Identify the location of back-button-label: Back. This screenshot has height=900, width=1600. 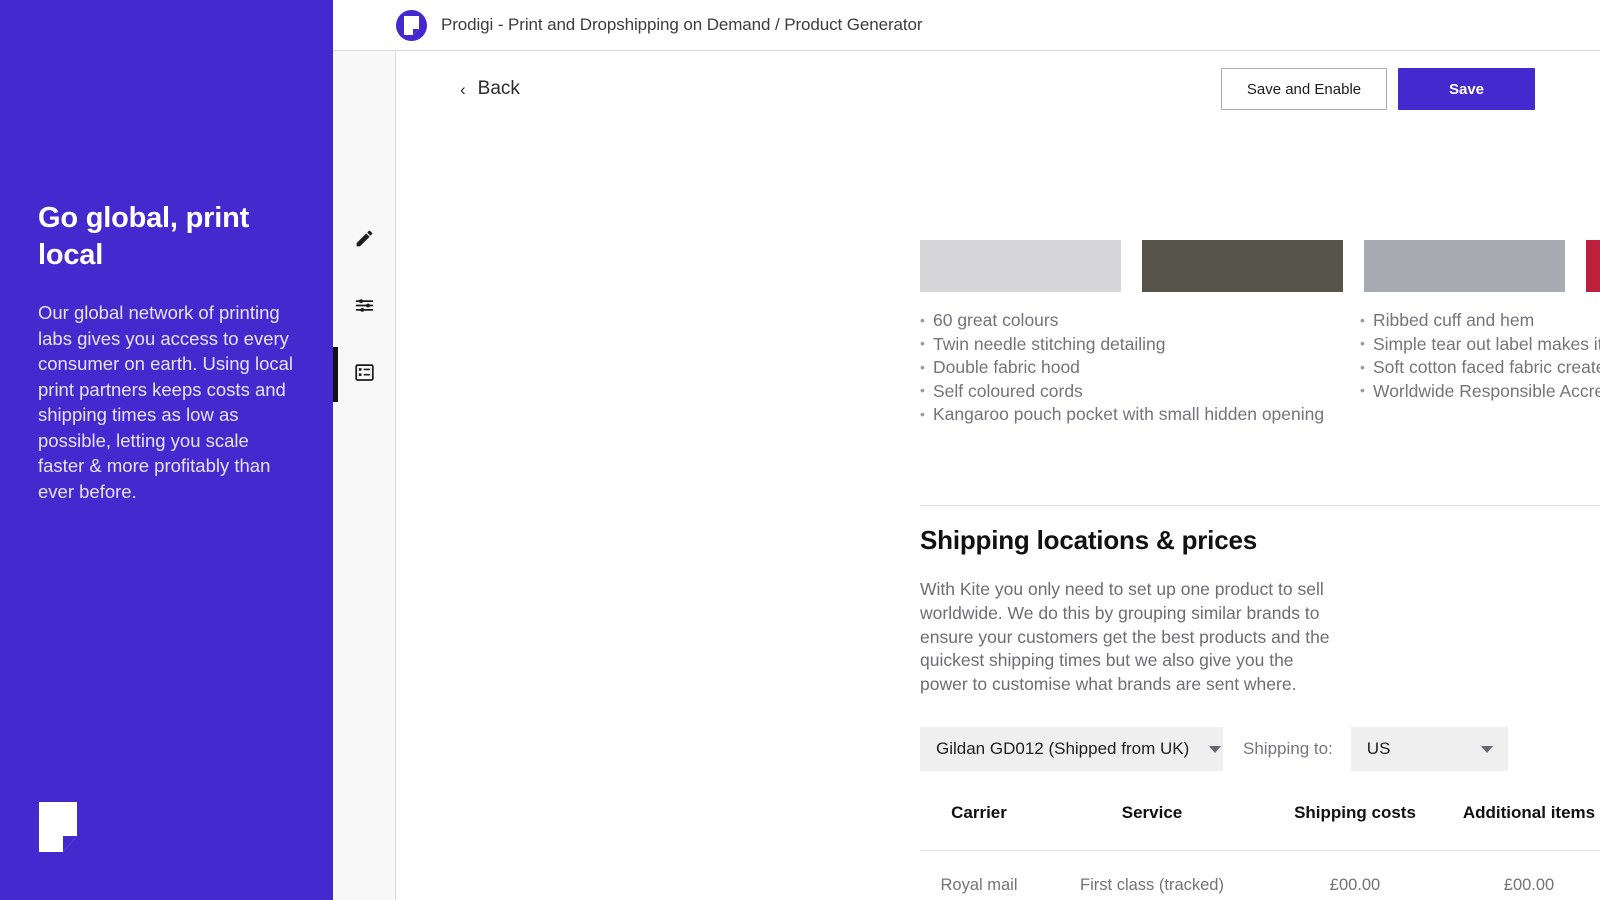
(498, 88).